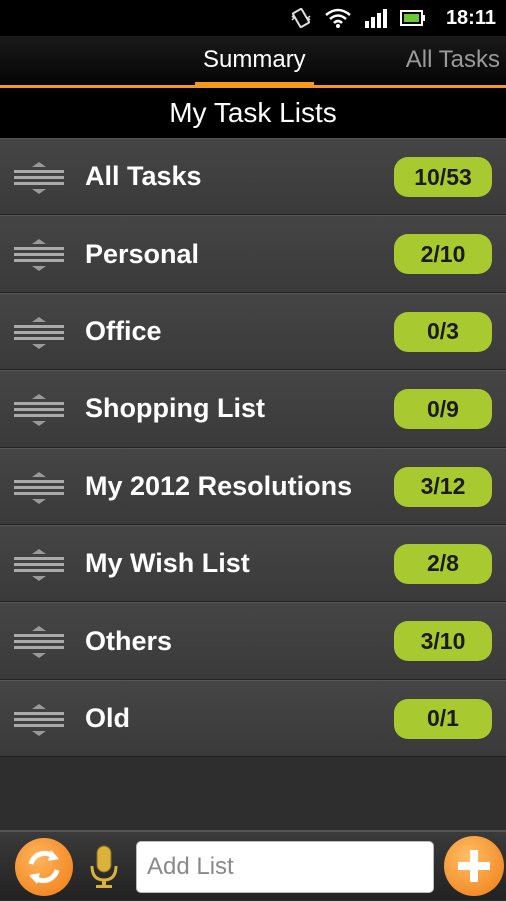 The height and width of the screenshot is (901, 506). I want to click on bottom-bar, so click(253, 865).